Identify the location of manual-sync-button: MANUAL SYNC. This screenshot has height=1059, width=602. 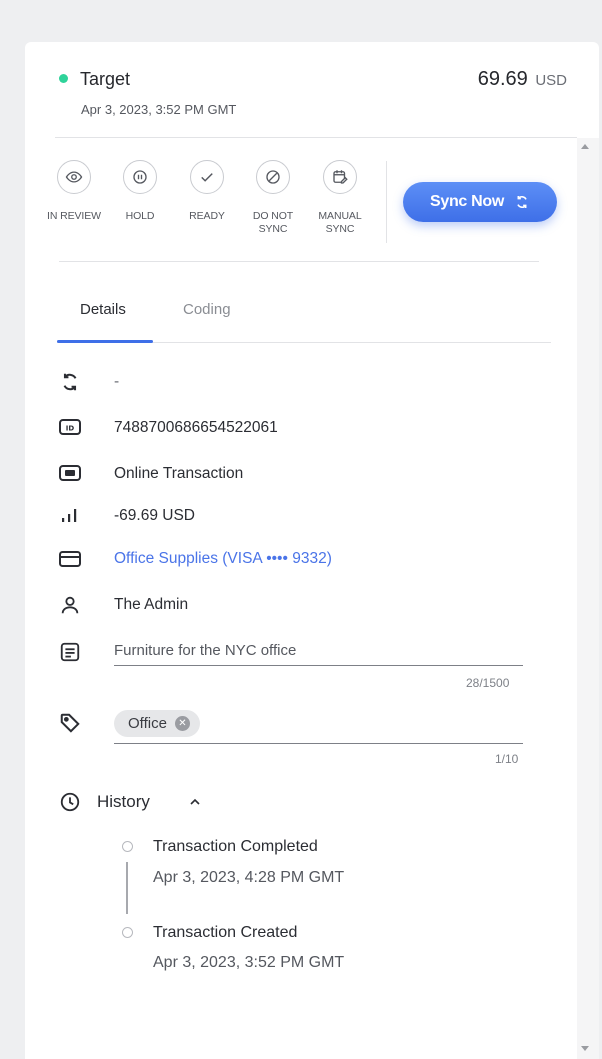
(340, 198).